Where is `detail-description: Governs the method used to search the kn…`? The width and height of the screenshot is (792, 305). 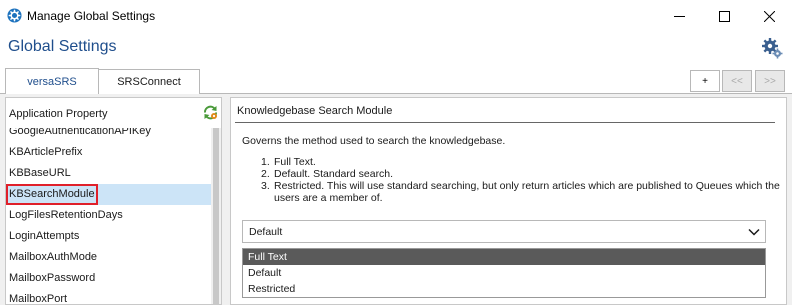 detail-description: Governs the method used to search the kn… is located at coordinates (374, 141).